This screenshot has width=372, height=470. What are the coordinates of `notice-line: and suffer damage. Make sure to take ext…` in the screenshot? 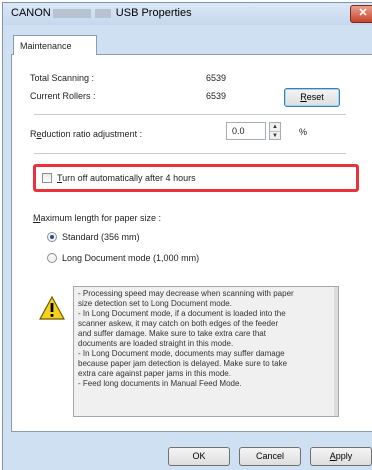 It's located at (172, 333).